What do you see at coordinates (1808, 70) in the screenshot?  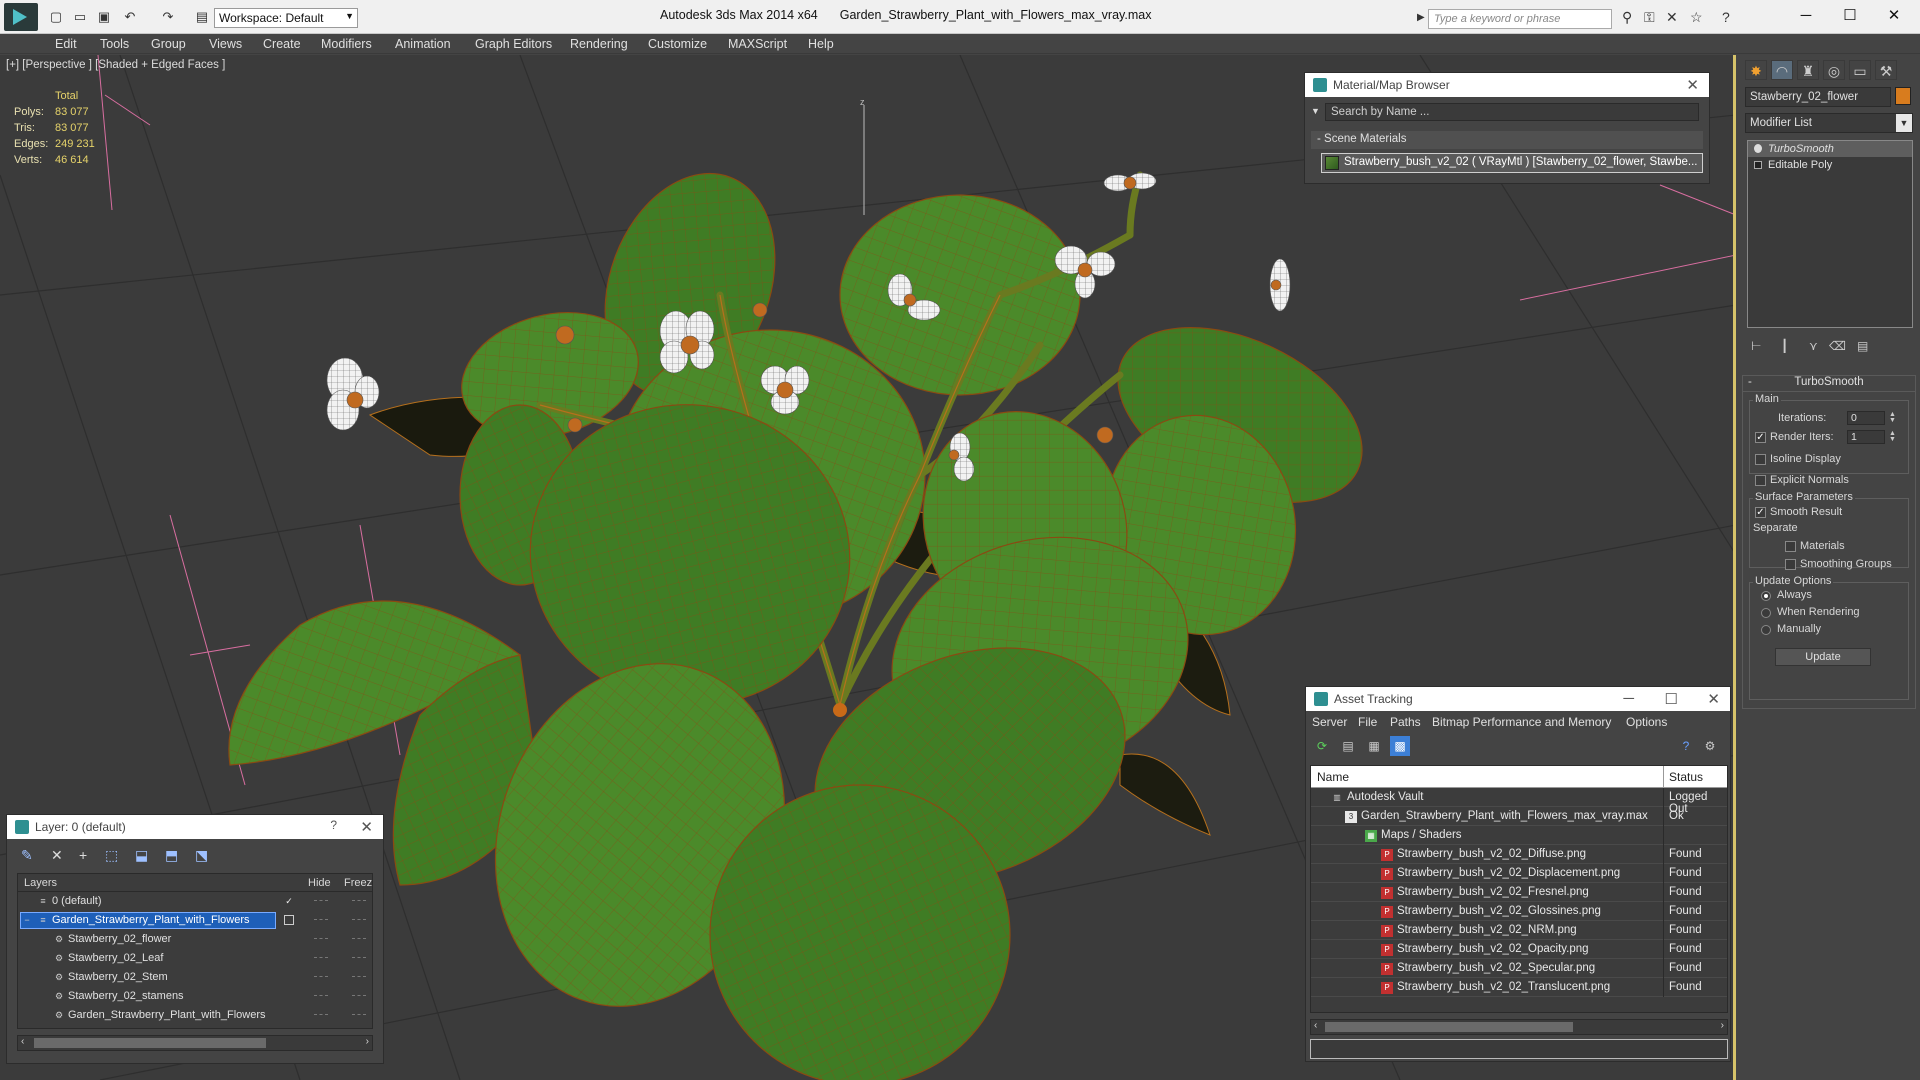 I see `hierarchy-tab-icon: ♜` at bounding box center [1808, 70].